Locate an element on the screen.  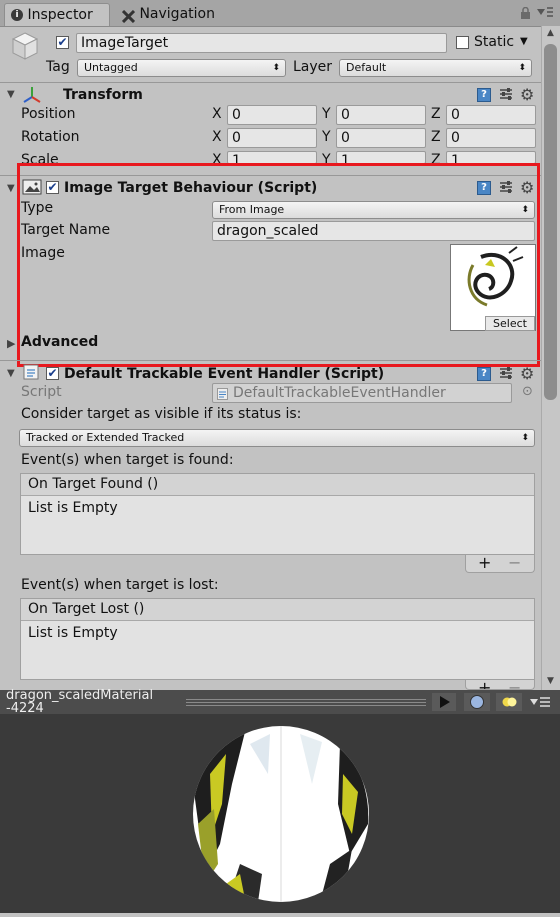
scale-x-label: X is located at coordinates (217, 157).